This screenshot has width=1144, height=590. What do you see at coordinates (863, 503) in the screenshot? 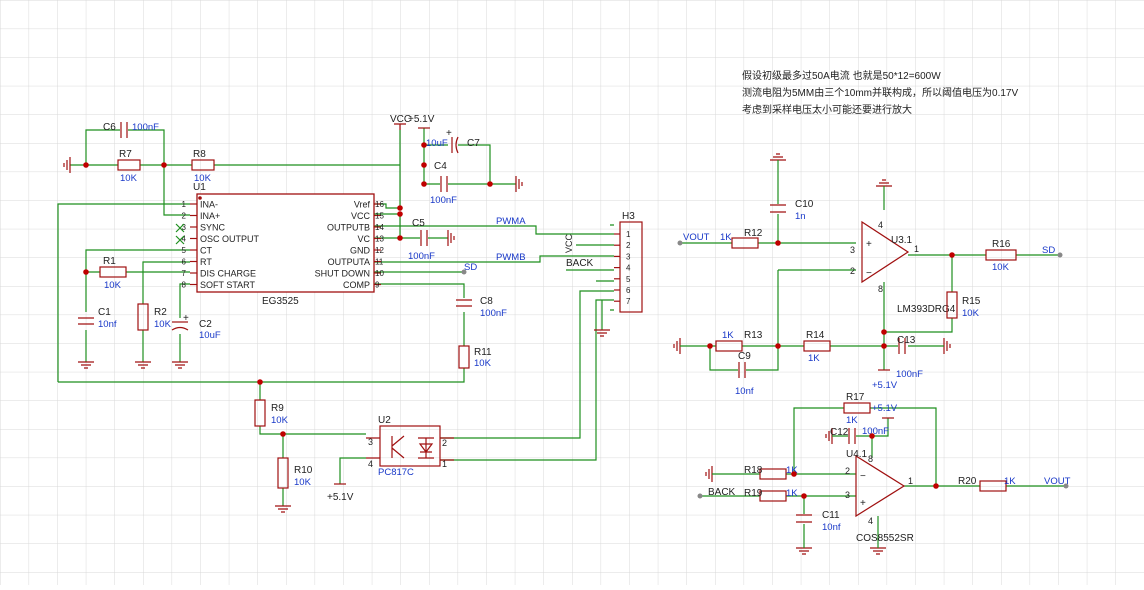
I see `u4-plus-sign: +` at bounding box center [863, 503].